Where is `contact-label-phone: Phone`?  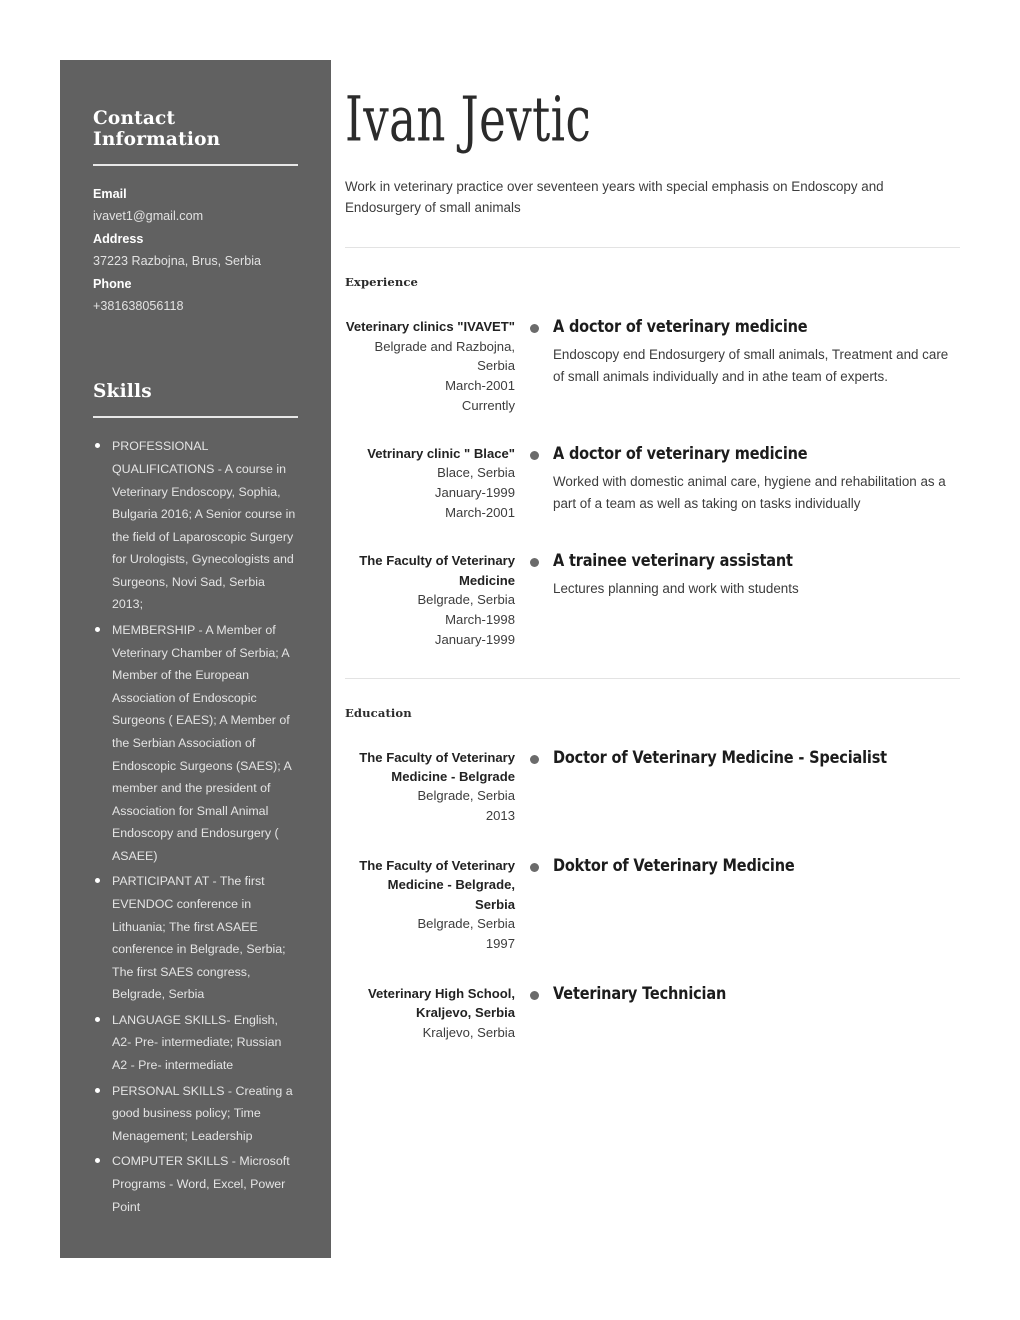
contact-label-phone: Phone is located at coordinates (112, 283).